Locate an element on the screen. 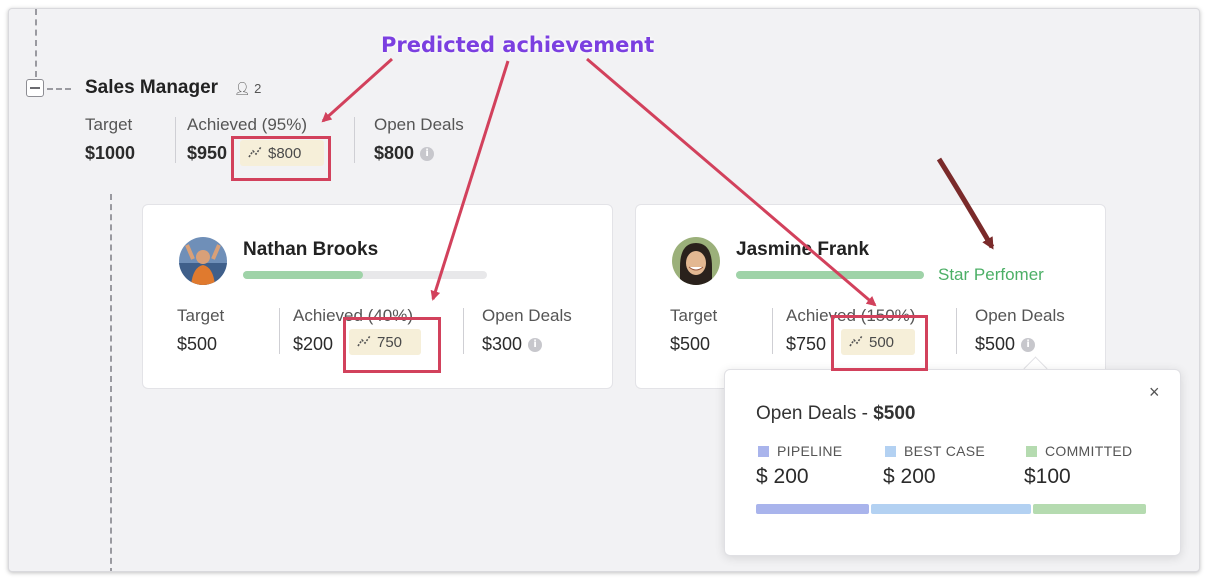 The image size is (1207, 580). open-deals-value: $300 i is located at coordinates (512, 344).